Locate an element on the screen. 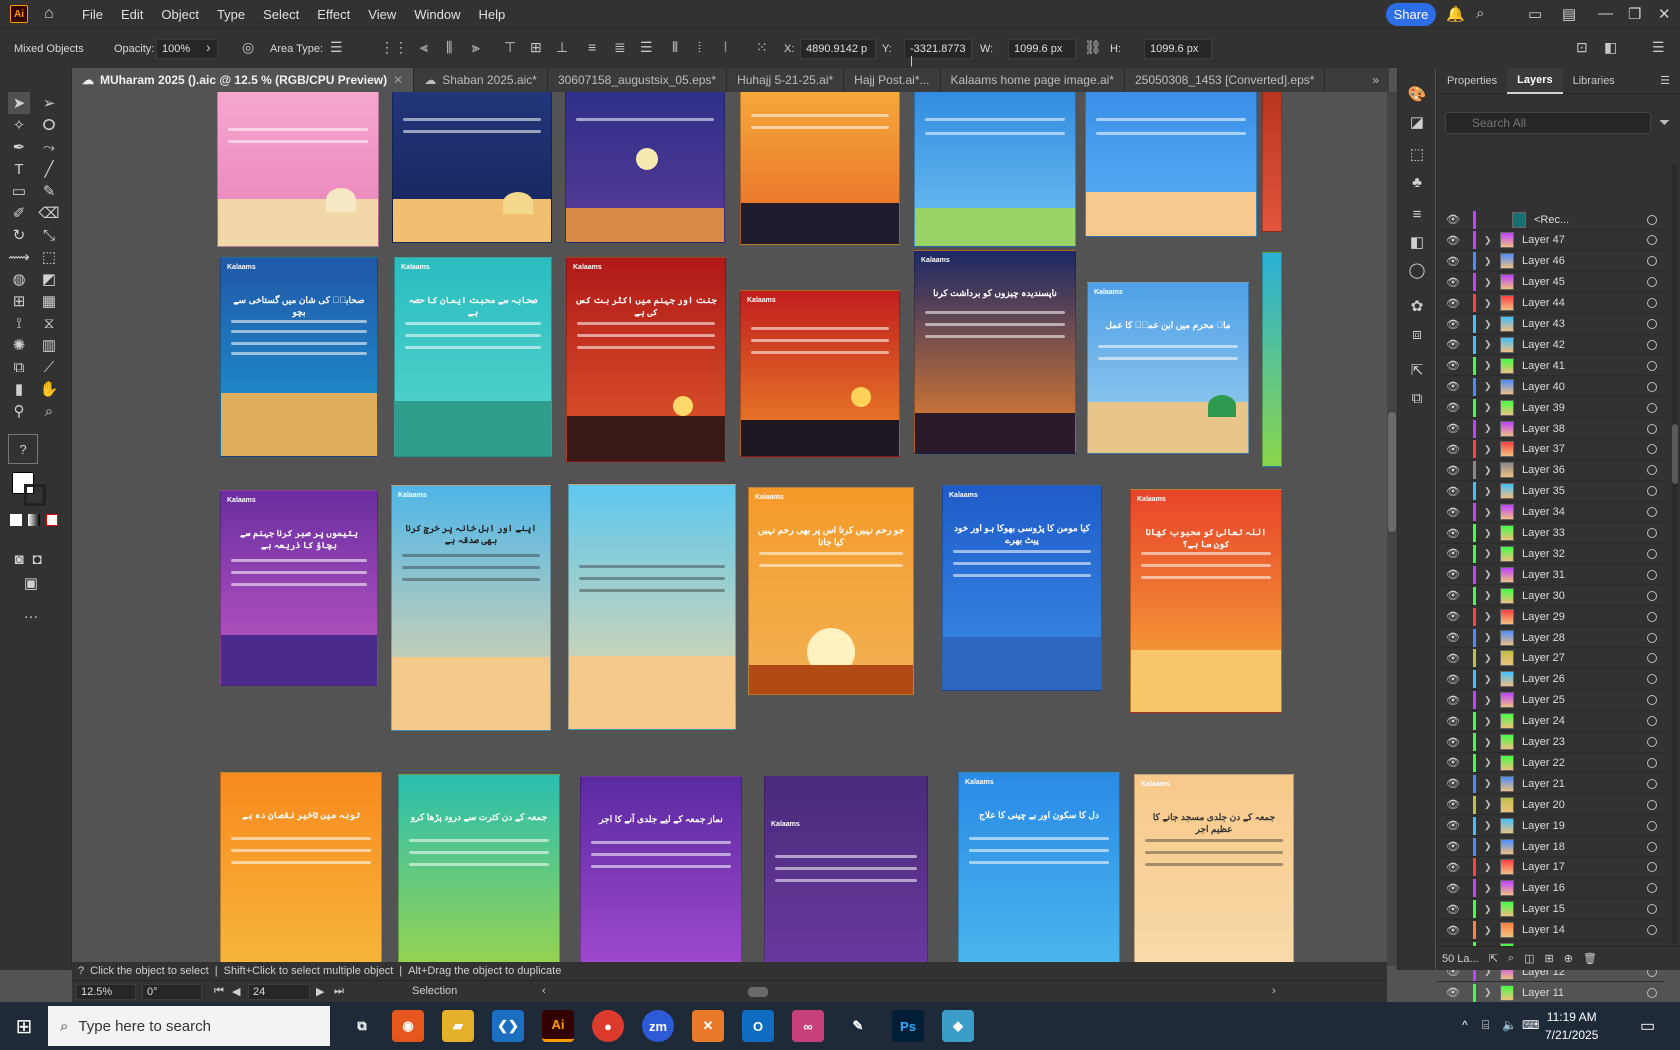 Image resolution: width=1680 pixels, height=1050 pixels. tab-shaban: ☁ Shaban 2025.aic* is located at coordinates (481, 80).